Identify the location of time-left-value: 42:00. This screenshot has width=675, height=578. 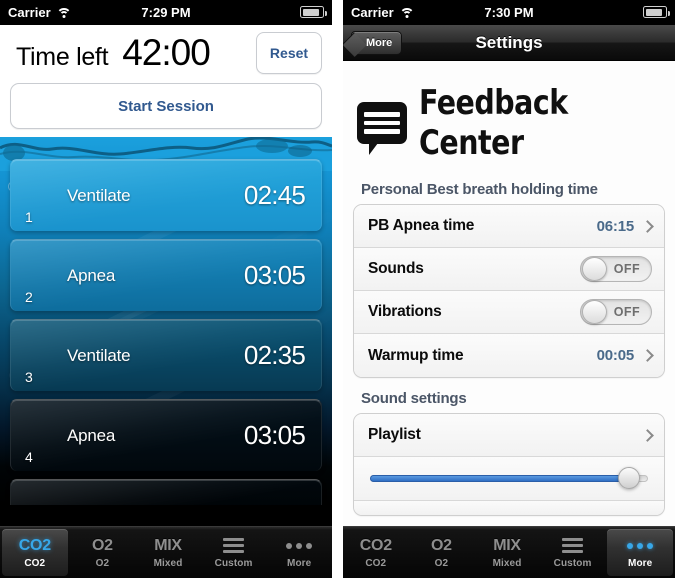
(166, 52).